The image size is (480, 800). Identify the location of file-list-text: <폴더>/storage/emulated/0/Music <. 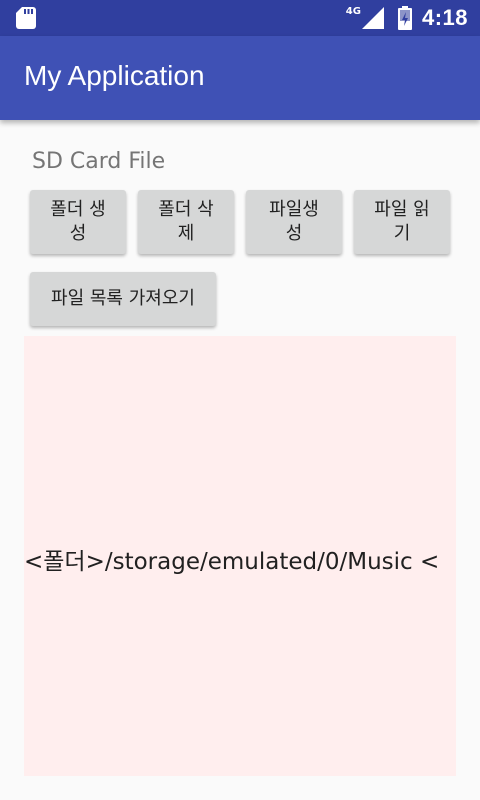
(232, 562).